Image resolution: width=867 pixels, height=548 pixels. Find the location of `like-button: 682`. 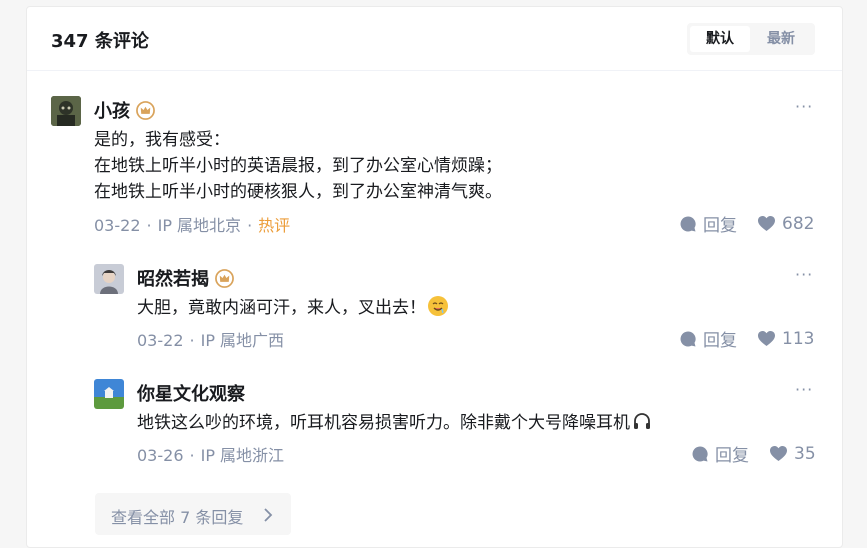

like-button: 682 is located at coordinates (785, 224).